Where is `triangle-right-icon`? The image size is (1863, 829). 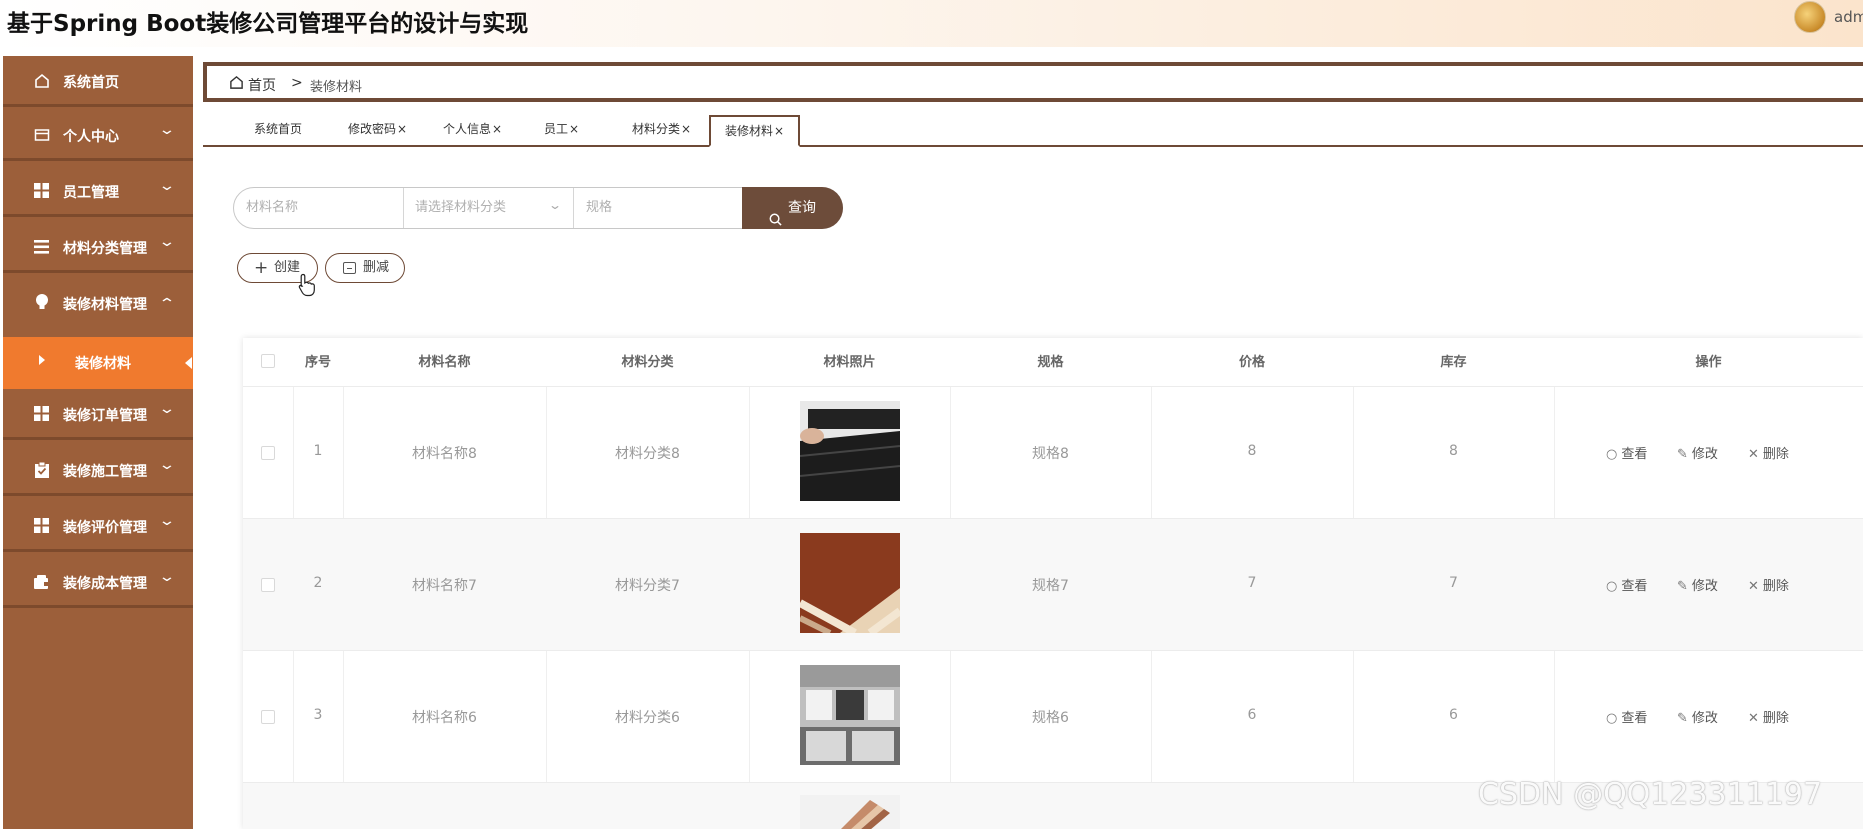
triangle-right-icon is located at coordinates (42, 360).